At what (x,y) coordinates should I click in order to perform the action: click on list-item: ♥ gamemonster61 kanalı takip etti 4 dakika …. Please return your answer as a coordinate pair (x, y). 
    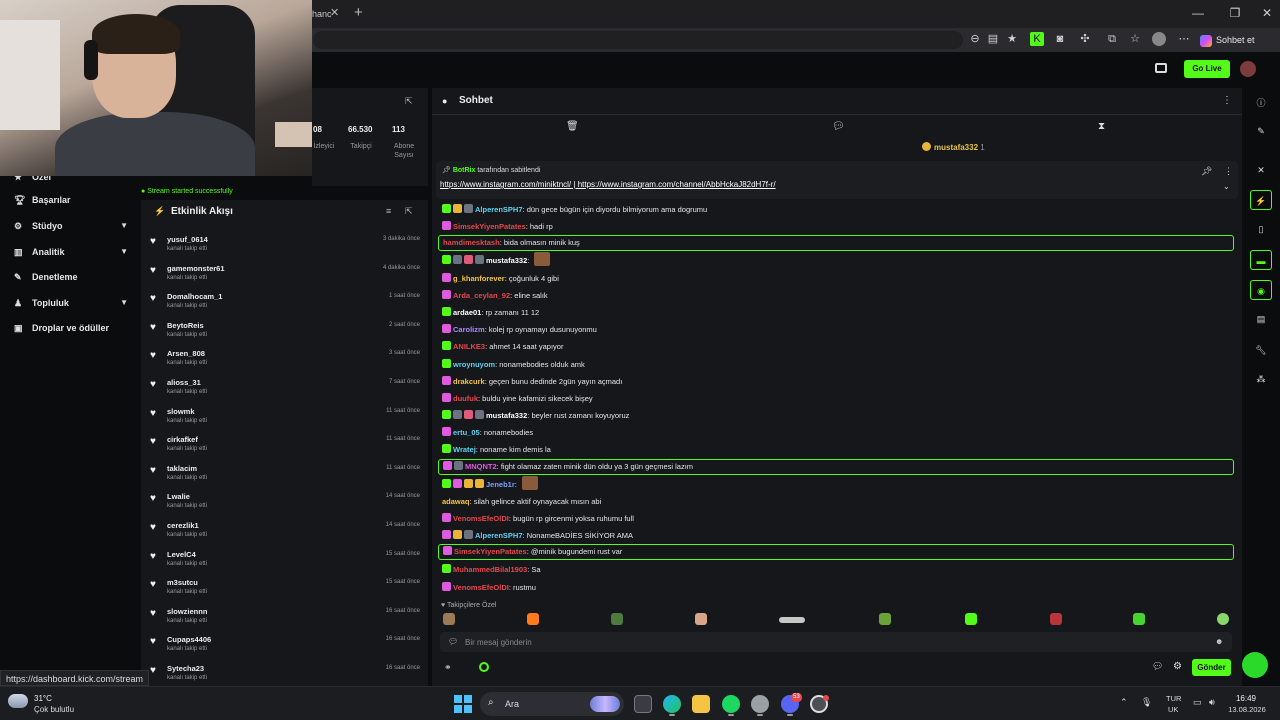
    Looking at the image, I should click on (284, 273).